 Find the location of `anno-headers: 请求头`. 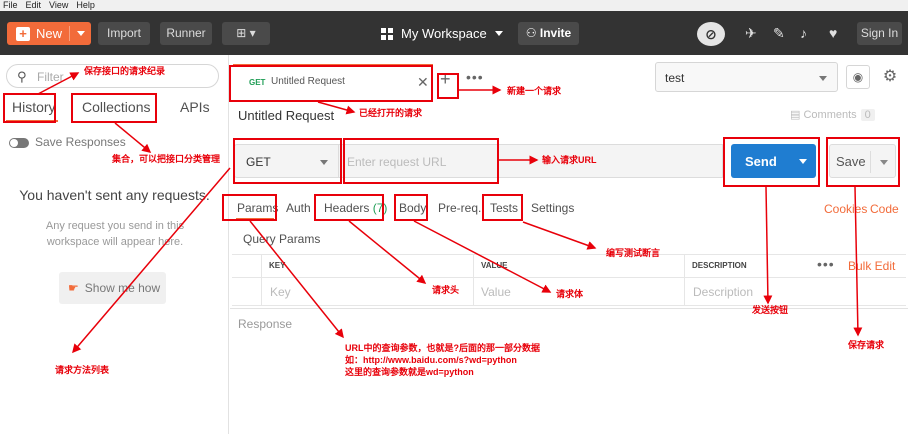

anno-headers: 请求头 is located at coordinates (446, 290).